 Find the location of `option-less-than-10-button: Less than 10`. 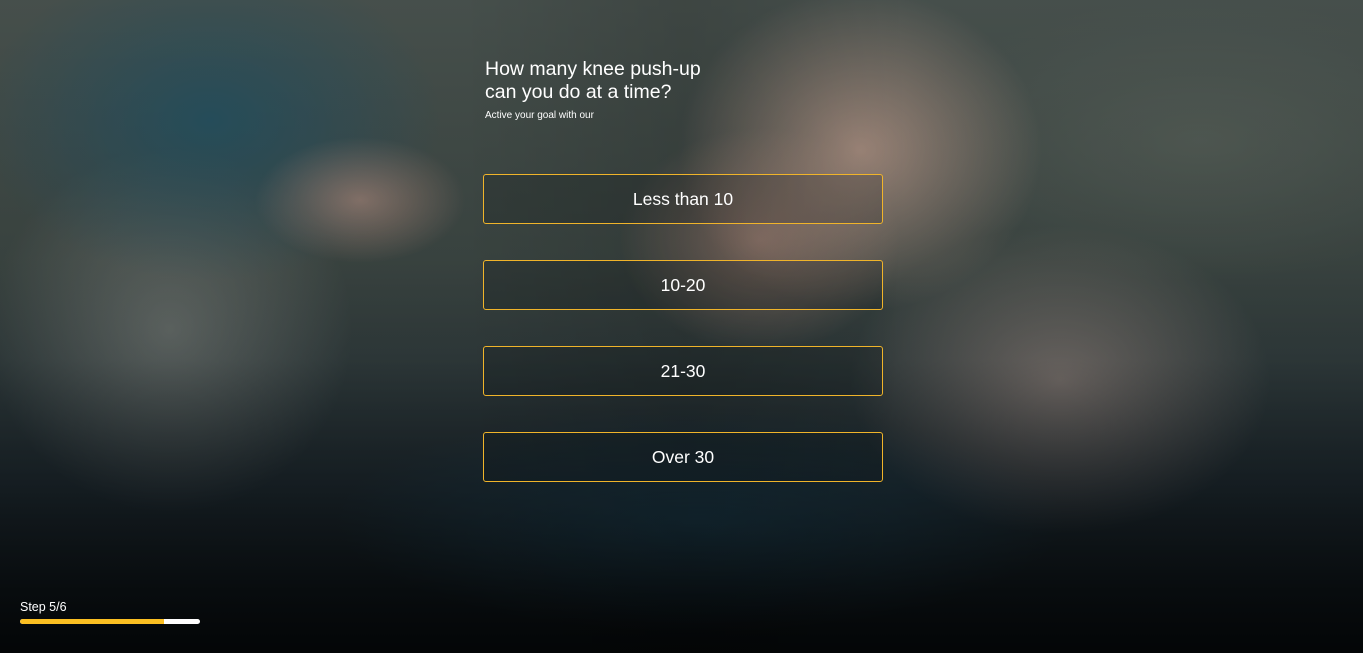

option-less-than-10-button: Less than 10 is located at coordinates (683, 199).